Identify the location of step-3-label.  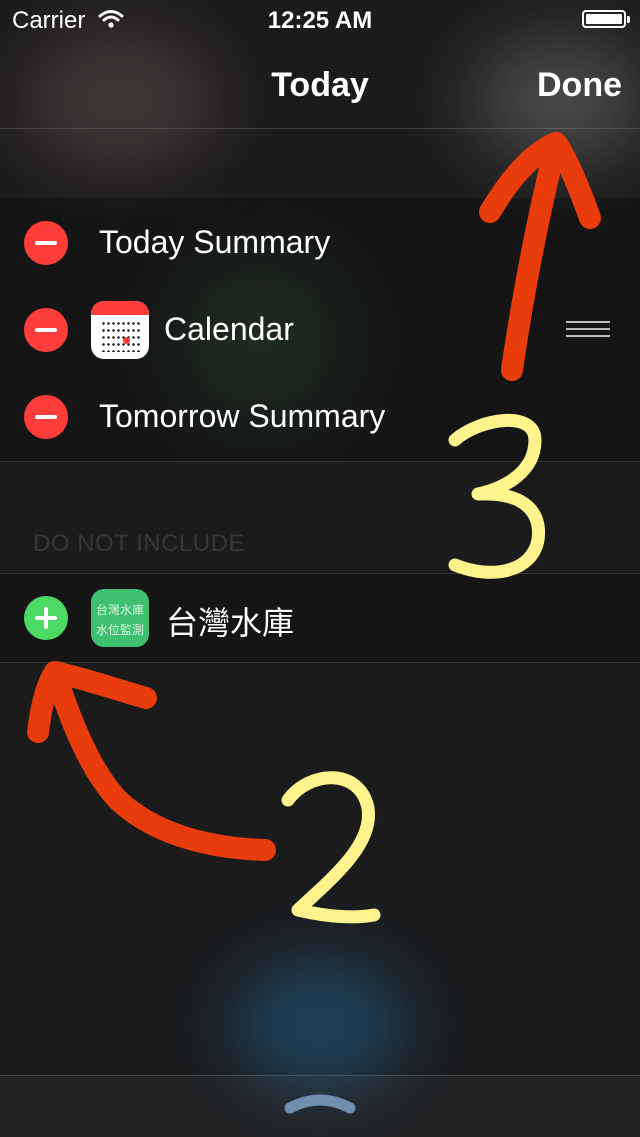
(496, 496).